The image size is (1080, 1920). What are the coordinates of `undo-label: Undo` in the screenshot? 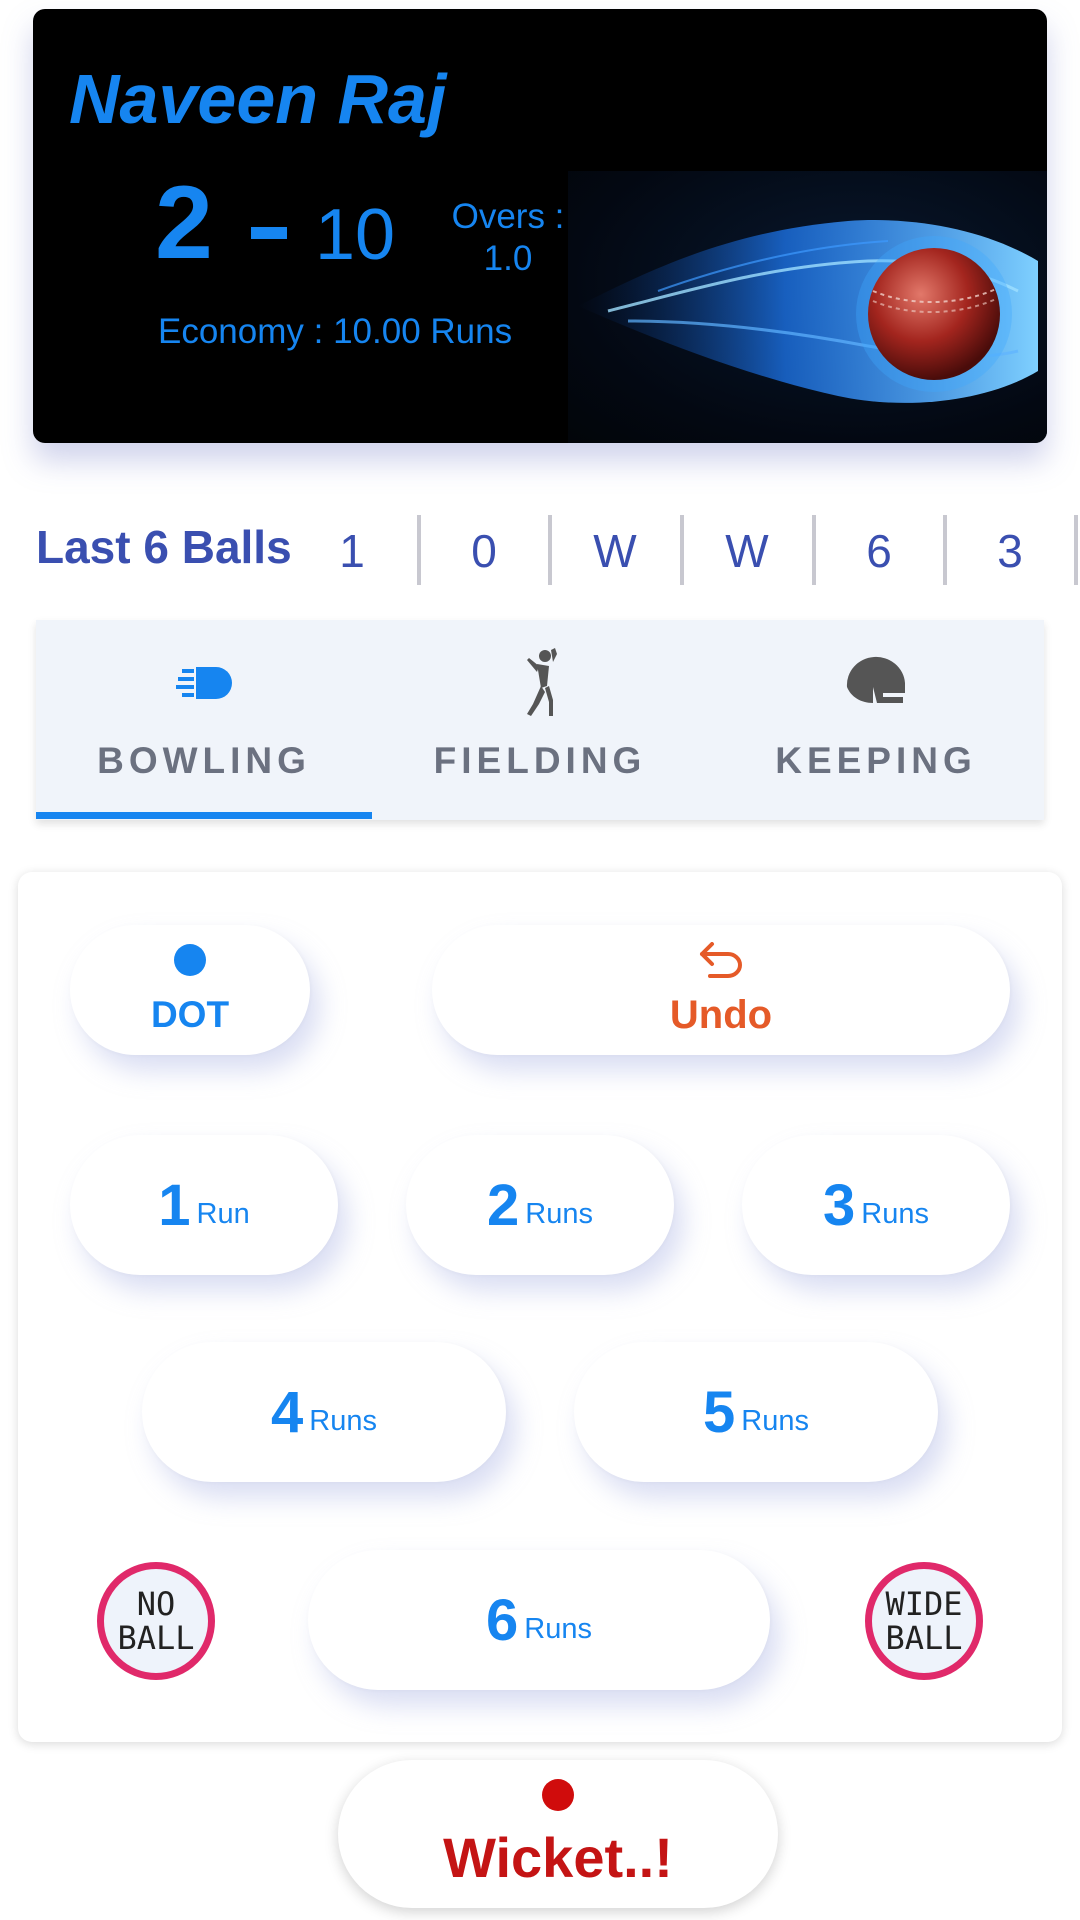 It's located at (721, 1015).